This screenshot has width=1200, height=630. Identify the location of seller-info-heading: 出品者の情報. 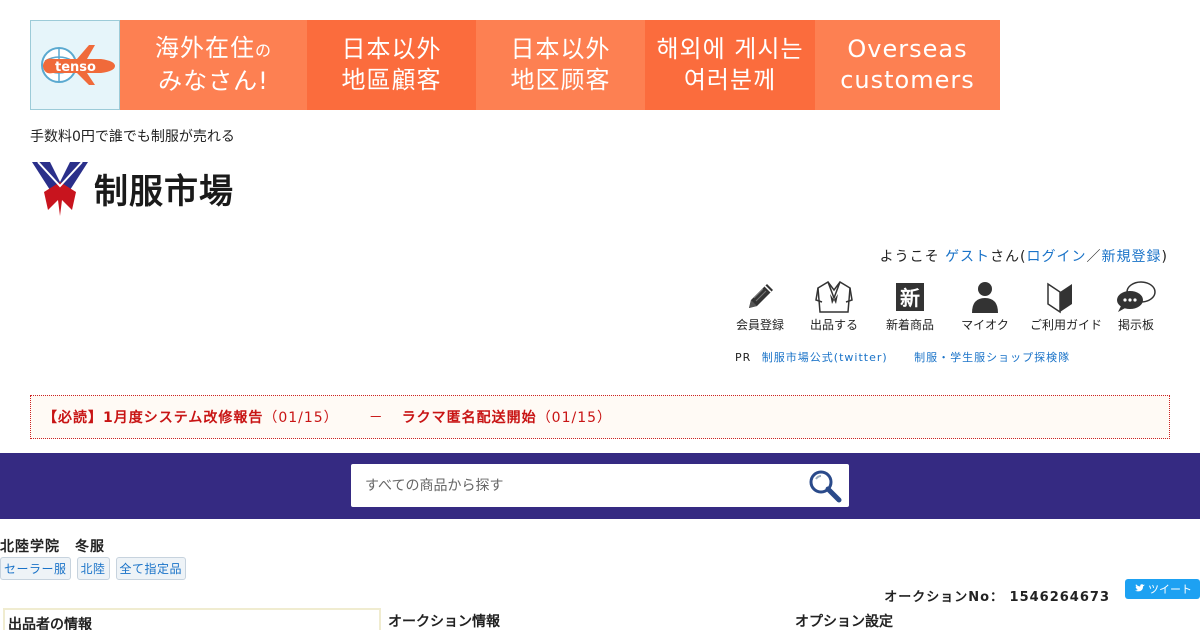
(192, 619).